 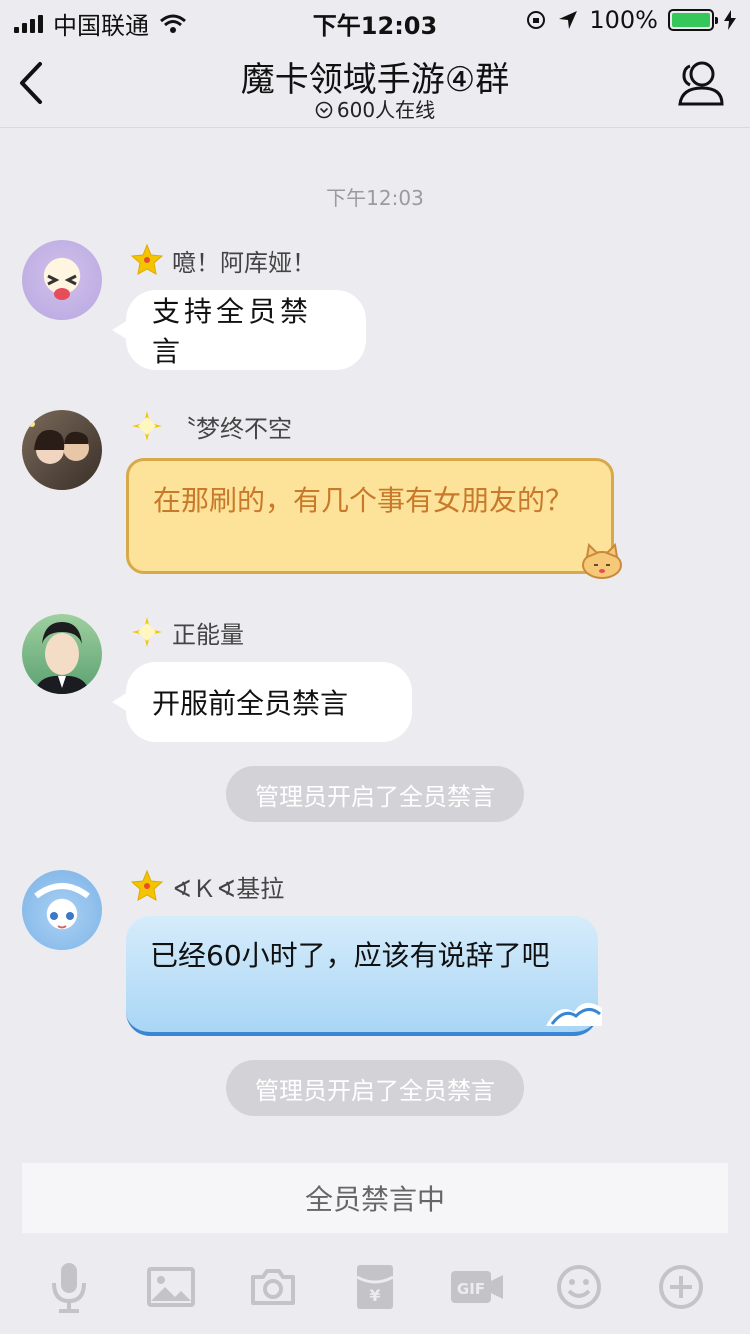 I want to click on sender-name-label: ∢Ｋ∢基拉, so click(x=228, y=888).